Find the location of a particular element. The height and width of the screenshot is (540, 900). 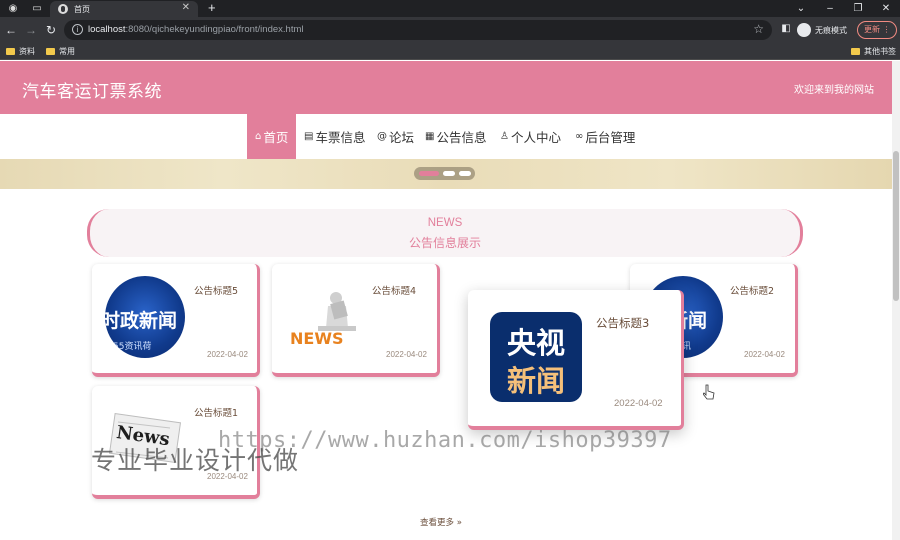

bookmark-folder-changyong: 常用 is located at coordinates (60, 51).